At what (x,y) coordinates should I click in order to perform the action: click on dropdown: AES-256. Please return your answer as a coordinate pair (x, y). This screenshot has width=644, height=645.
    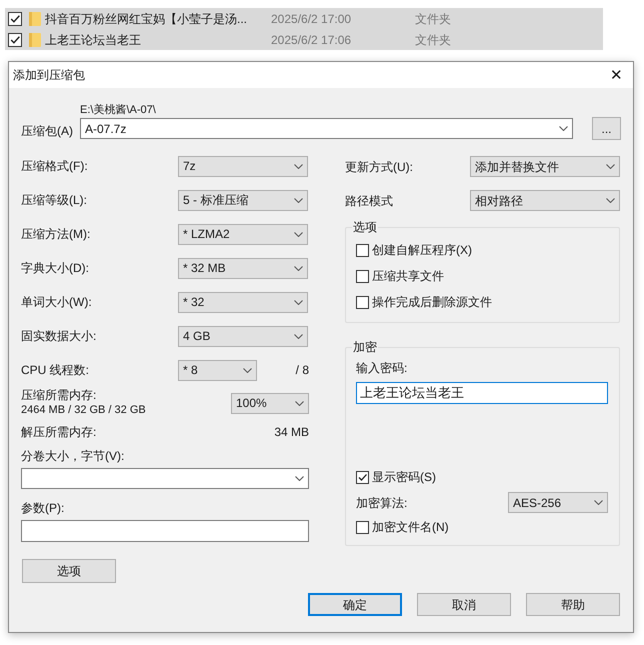
    Looking at the image, I should click on (558, 502).